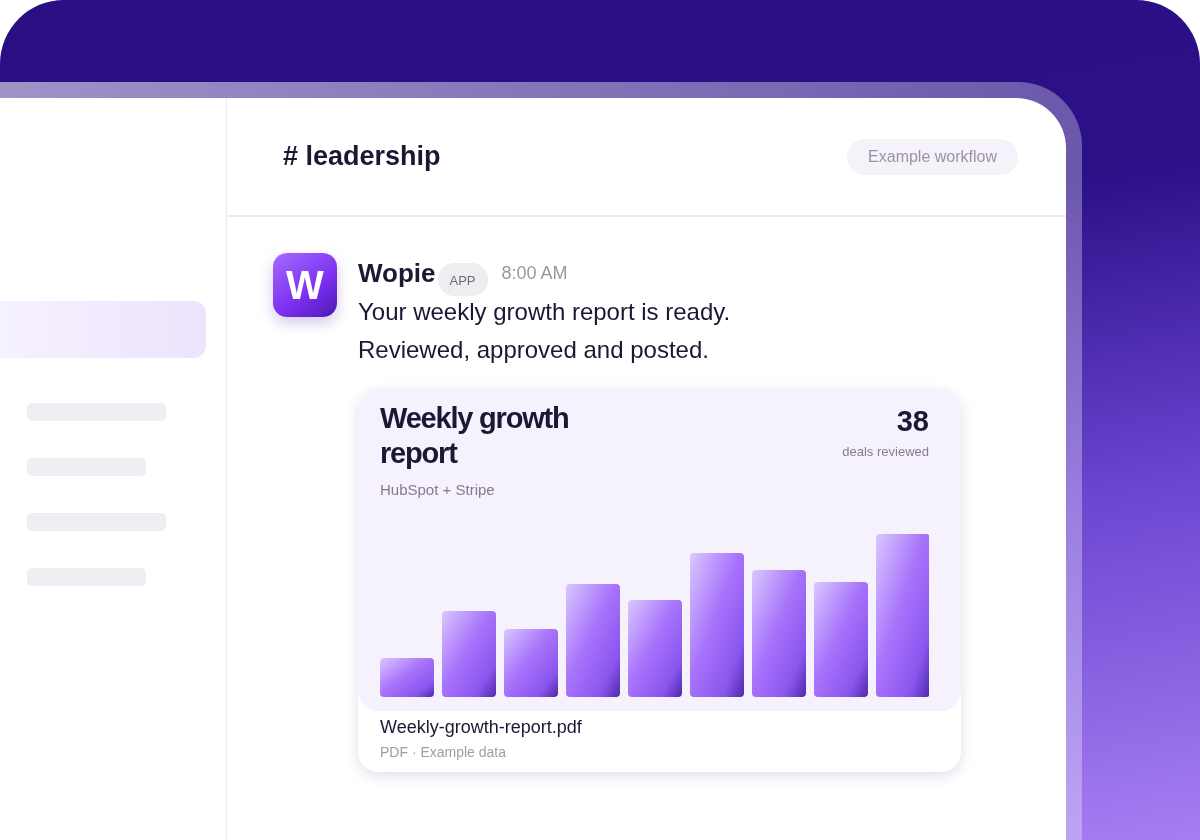  Describe the element at coordinates (481, 727) in the screenshot. I see `file-name: Weekly-growth-report.pdf` at that location.